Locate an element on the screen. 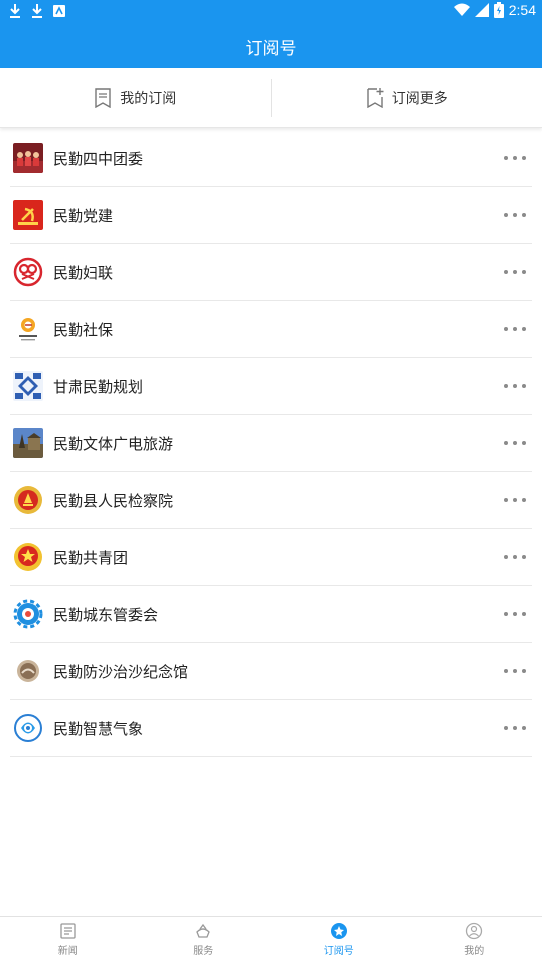  wifi-icon is located at coordinates (461, 9).